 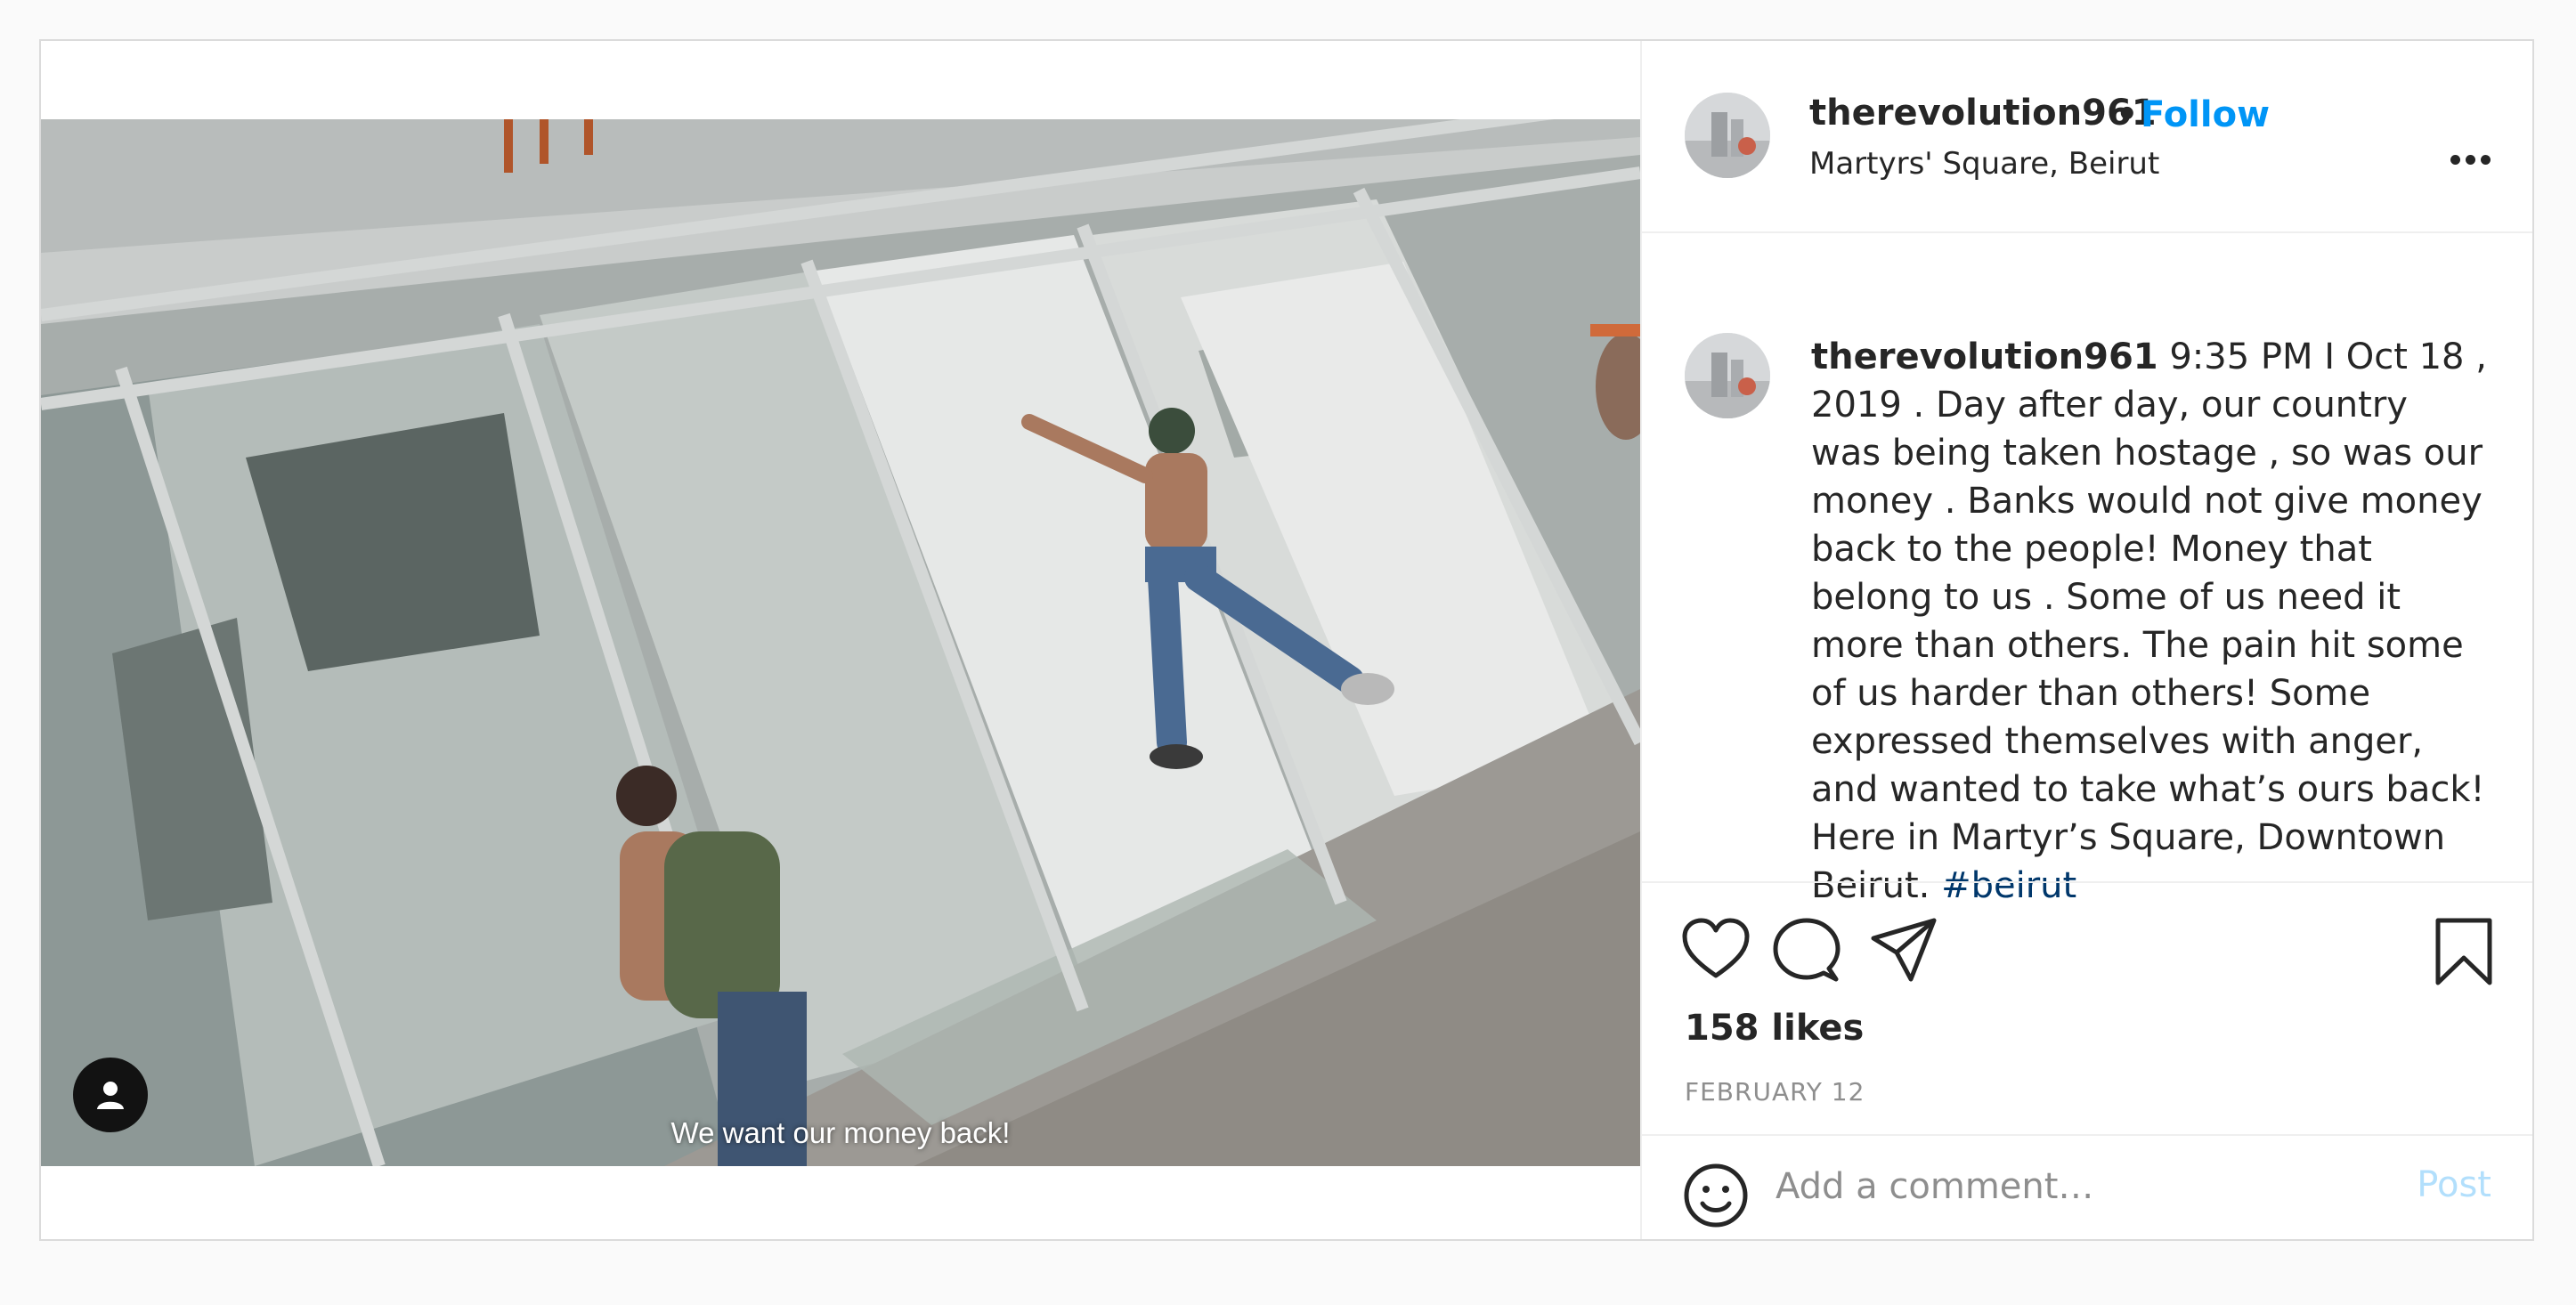 What do you see at coordinates (2470, 160) in the screenshot?
I see `more-horizontal-icon` at bounding box center [2470, 160].